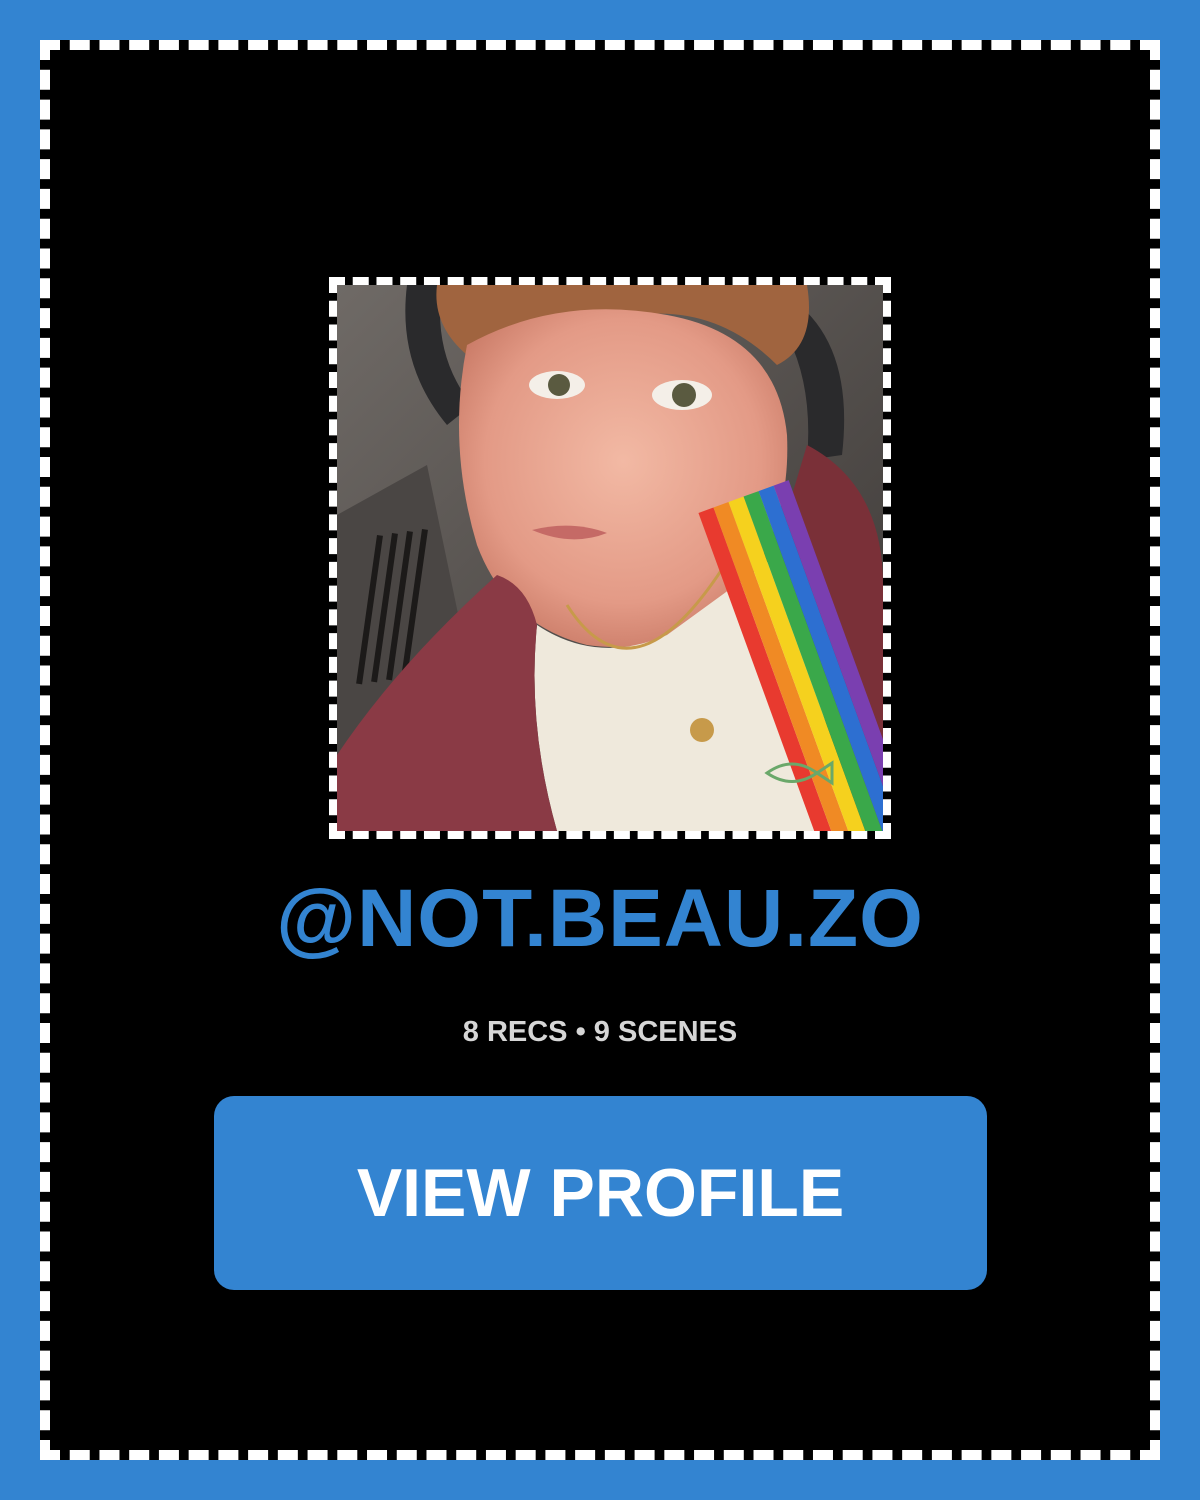 The image size is (1200, 1500). I want to click on profile-handle: @NOT.BEAU.ZO, so click(600, 918).